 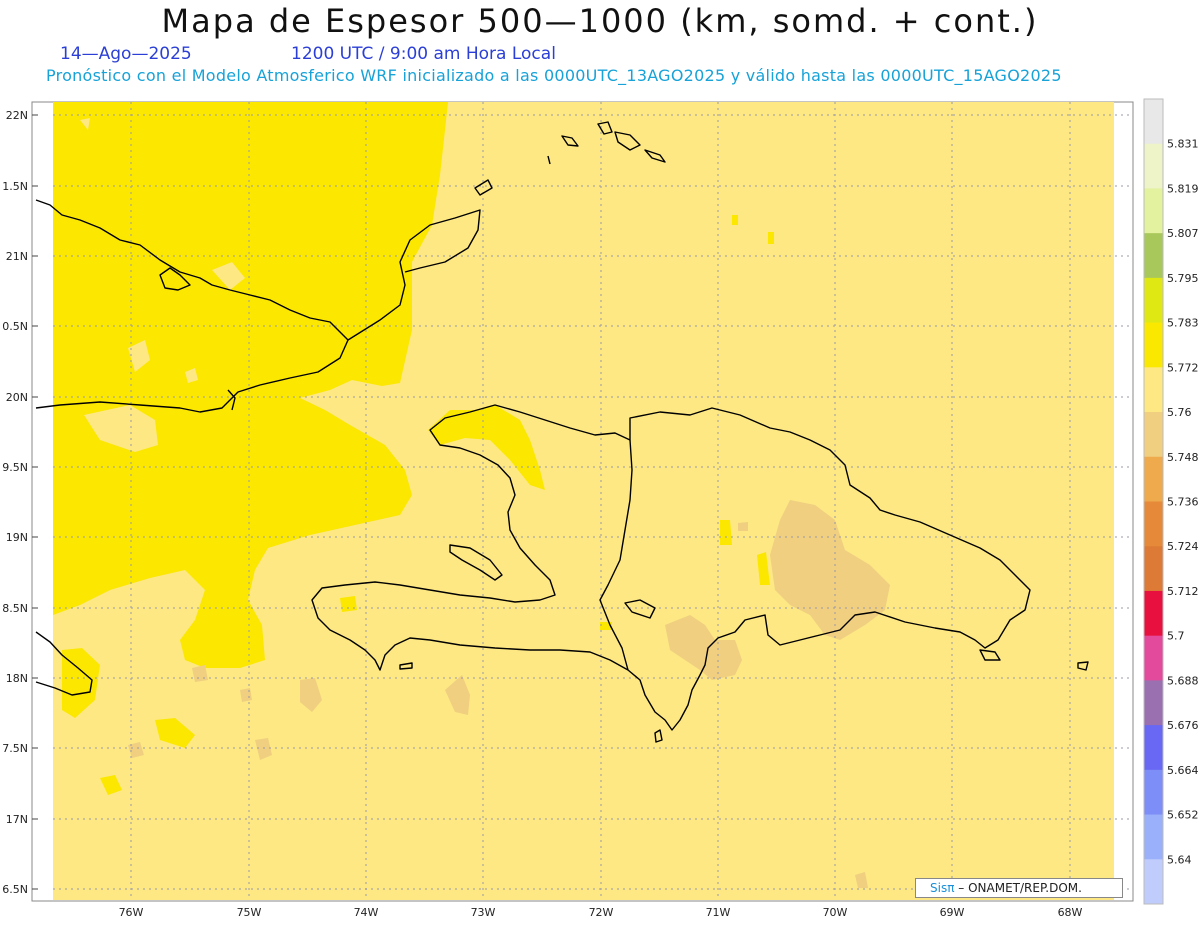 I want to click on lat-label: 0.5N, so click(x=15, y=326).